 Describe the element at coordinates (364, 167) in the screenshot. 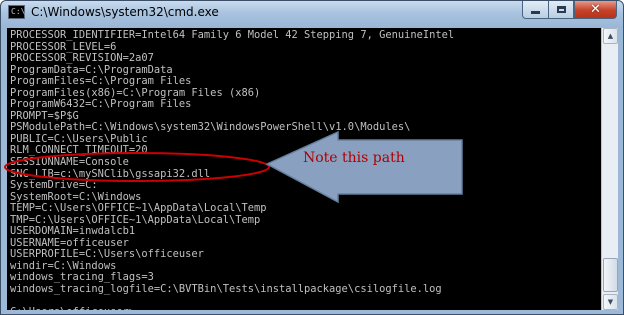

I see `note-arrow-shape` at that location.